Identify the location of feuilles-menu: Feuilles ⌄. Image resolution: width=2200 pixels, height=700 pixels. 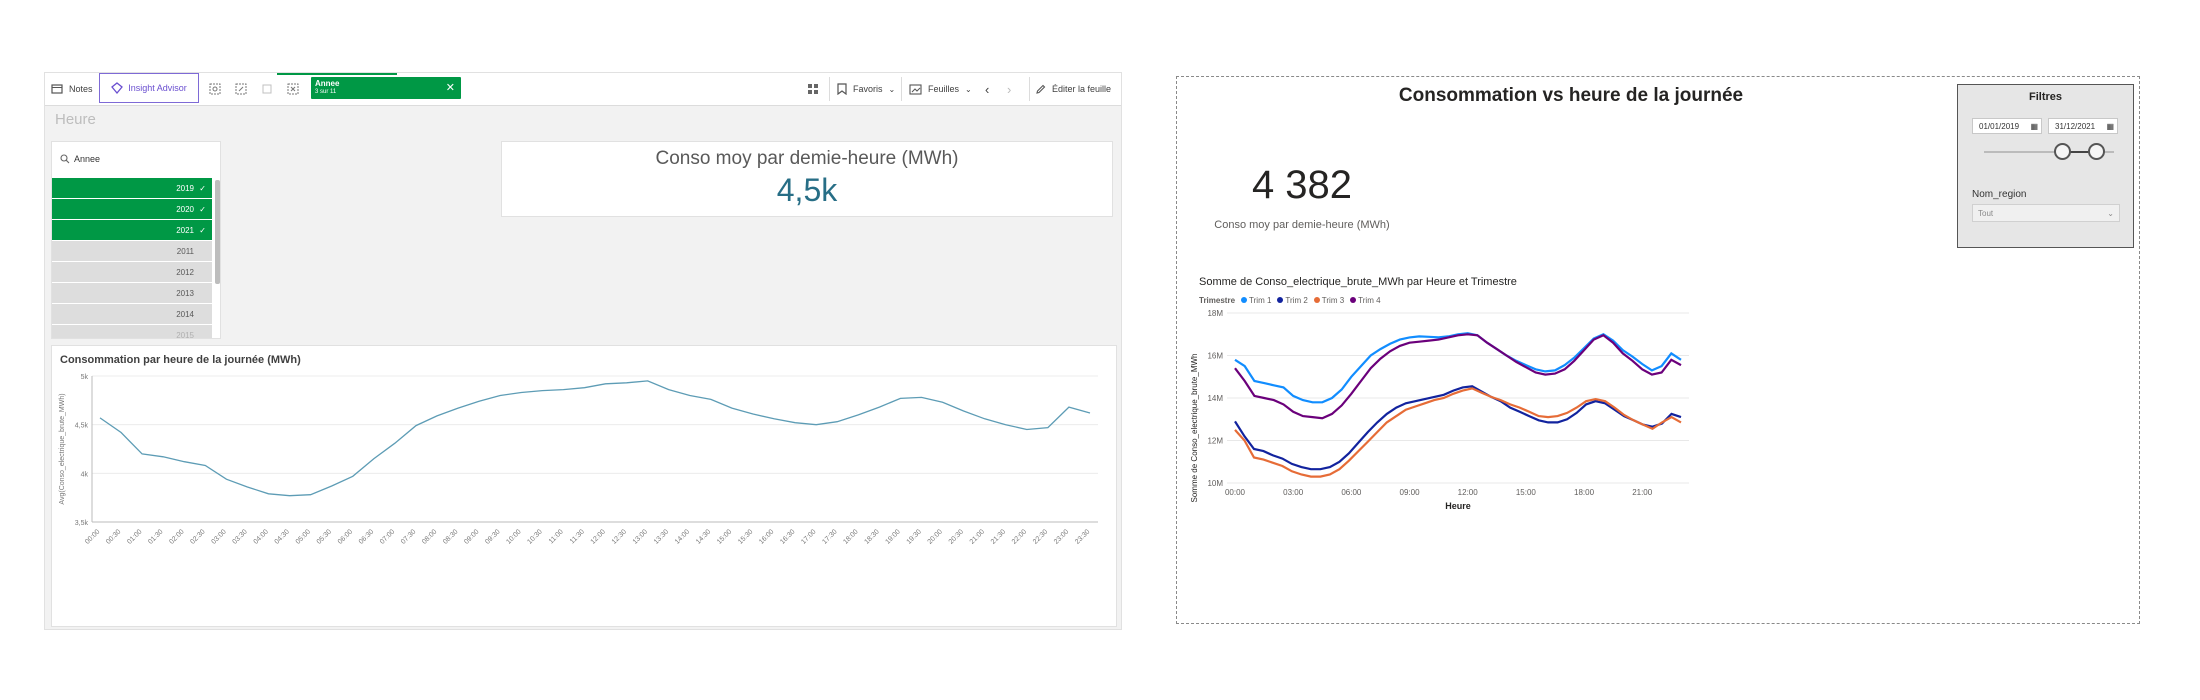
(940, 89).